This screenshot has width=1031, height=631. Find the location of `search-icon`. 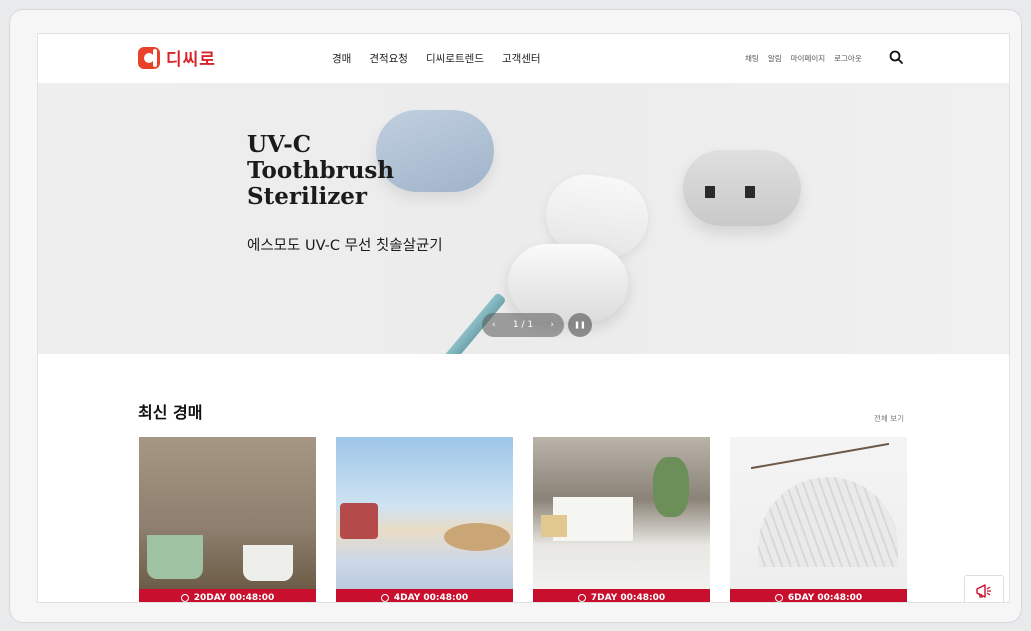

search-icon is located at coordinates (896, 57).